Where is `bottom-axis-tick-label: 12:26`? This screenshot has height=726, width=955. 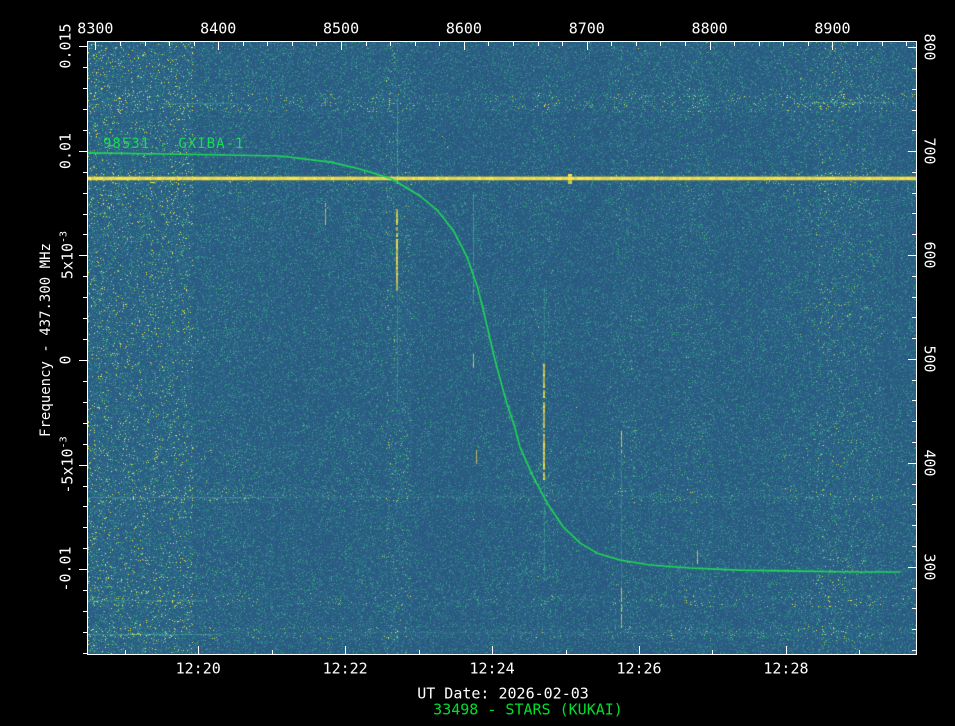 bottom-axis-tick-label: 12:26 is located at coordinates (639, 668).